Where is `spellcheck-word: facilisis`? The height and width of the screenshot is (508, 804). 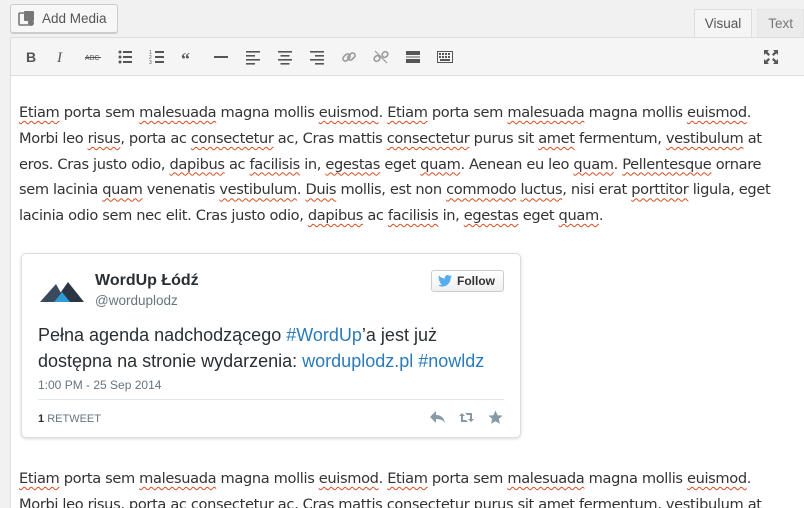
spellcheck-word: facilisis is located at coordinates (275, 164).